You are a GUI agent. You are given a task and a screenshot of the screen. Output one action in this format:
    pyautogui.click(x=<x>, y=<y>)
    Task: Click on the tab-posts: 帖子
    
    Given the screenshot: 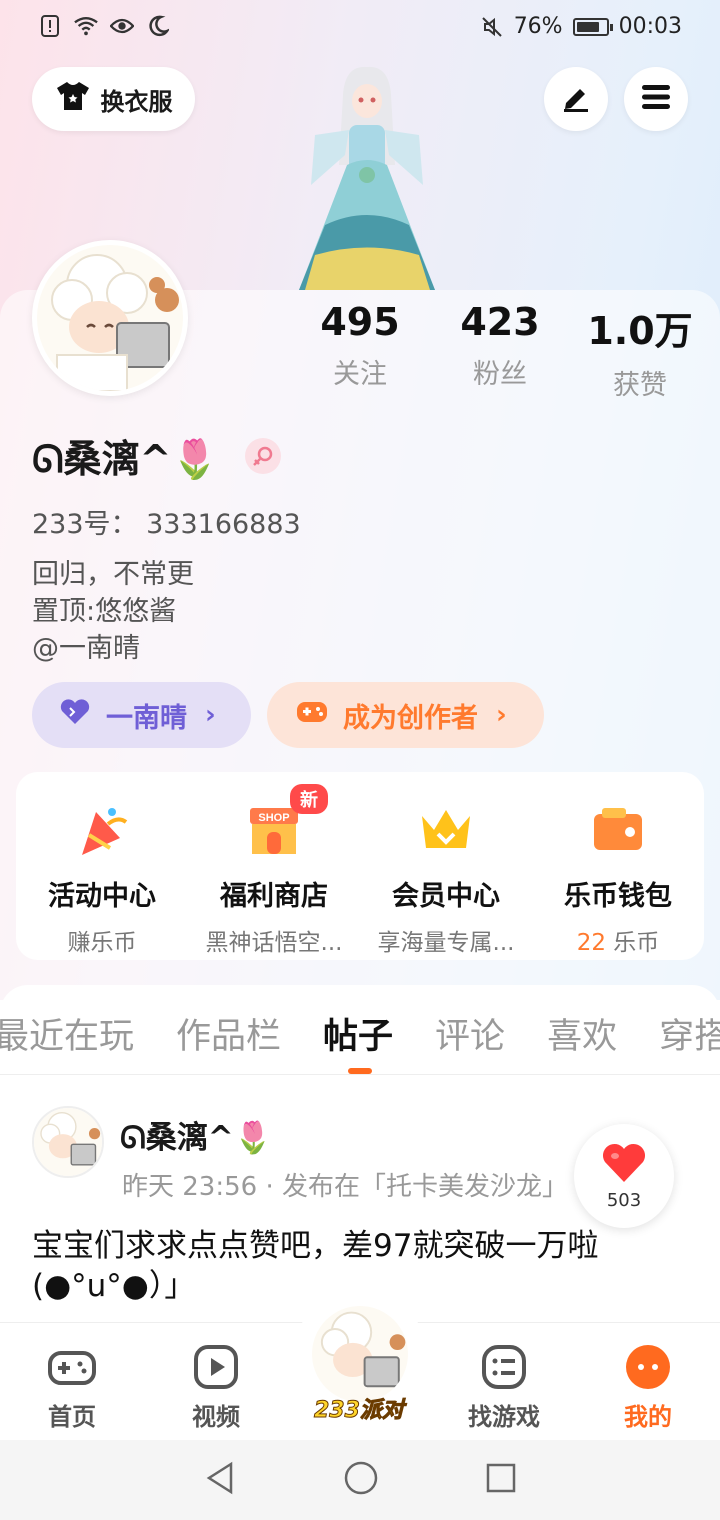 What is the action you would take?
    pyautogui.click(x=358, y=1033)
    